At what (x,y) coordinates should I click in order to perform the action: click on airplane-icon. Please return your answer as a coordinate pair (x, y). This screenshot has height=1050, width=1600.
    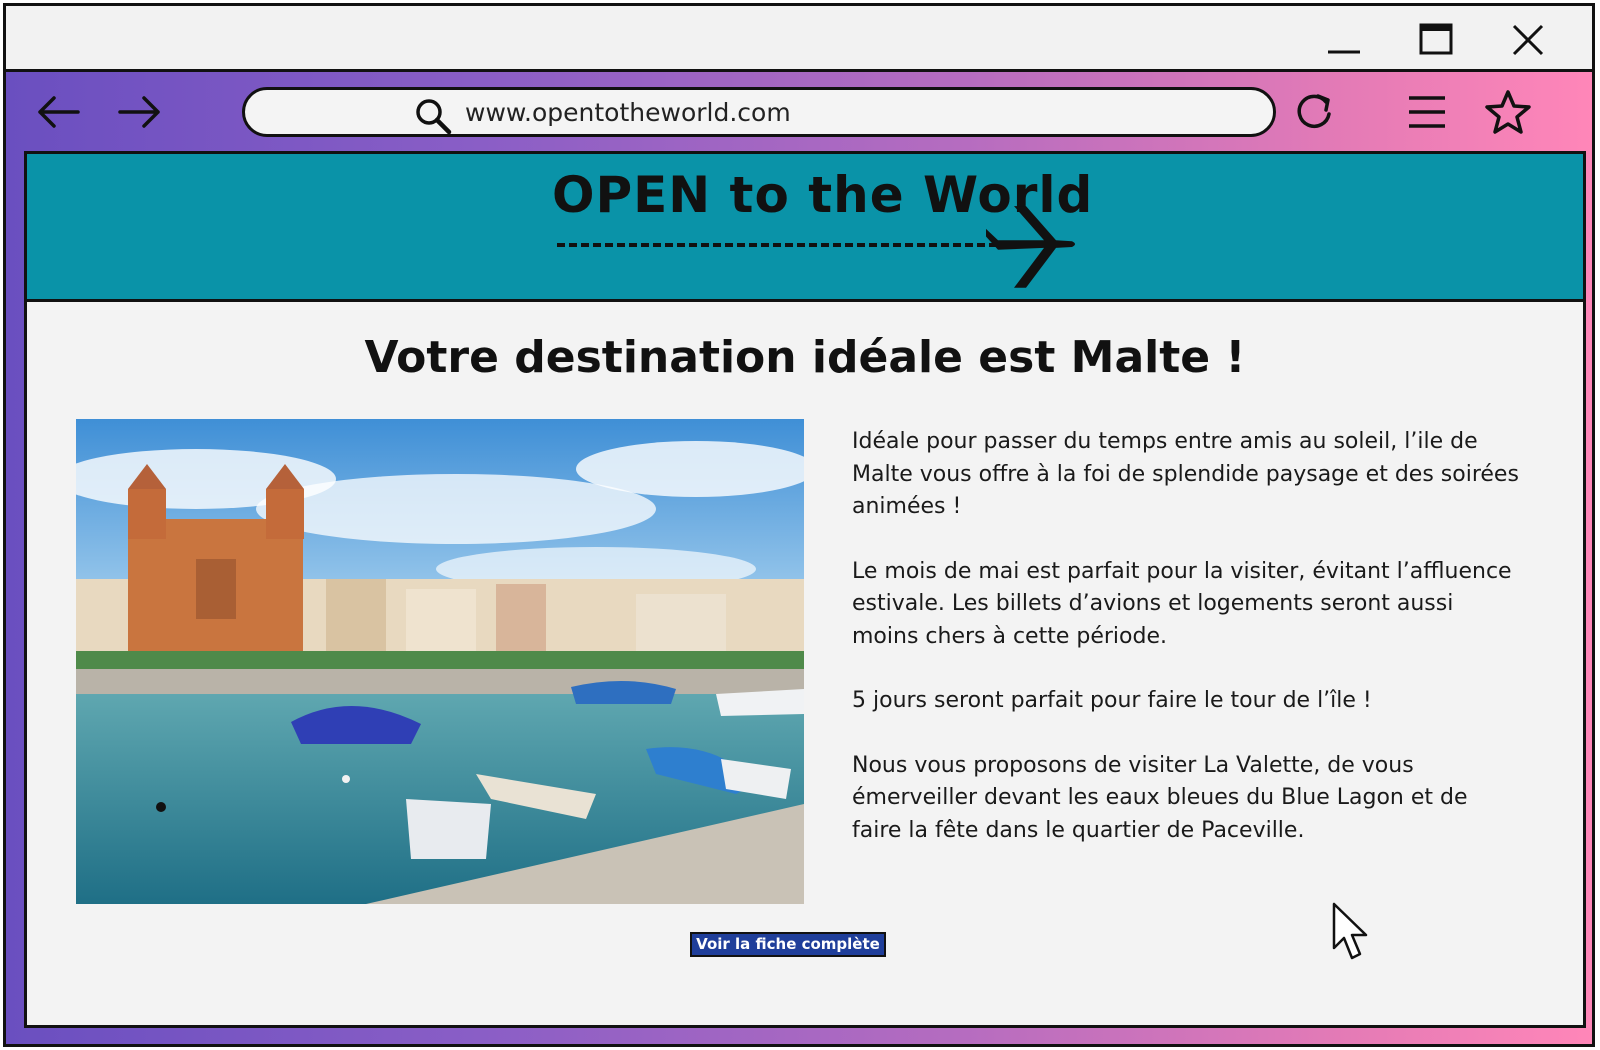
    Looking at the image, I should click on (1030, 247).